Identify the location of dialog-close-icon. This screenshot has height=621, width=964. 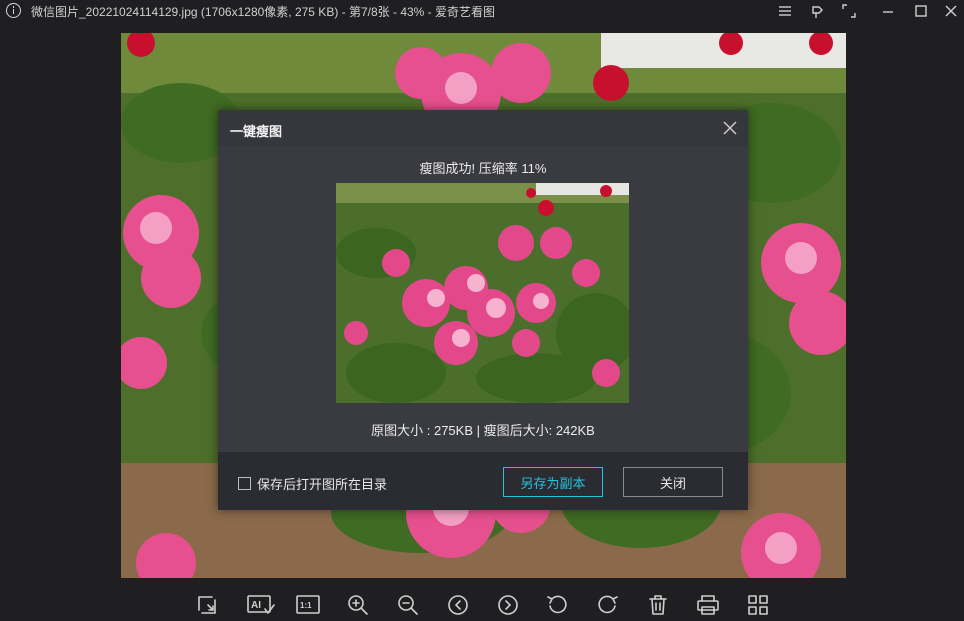
(730, 128).